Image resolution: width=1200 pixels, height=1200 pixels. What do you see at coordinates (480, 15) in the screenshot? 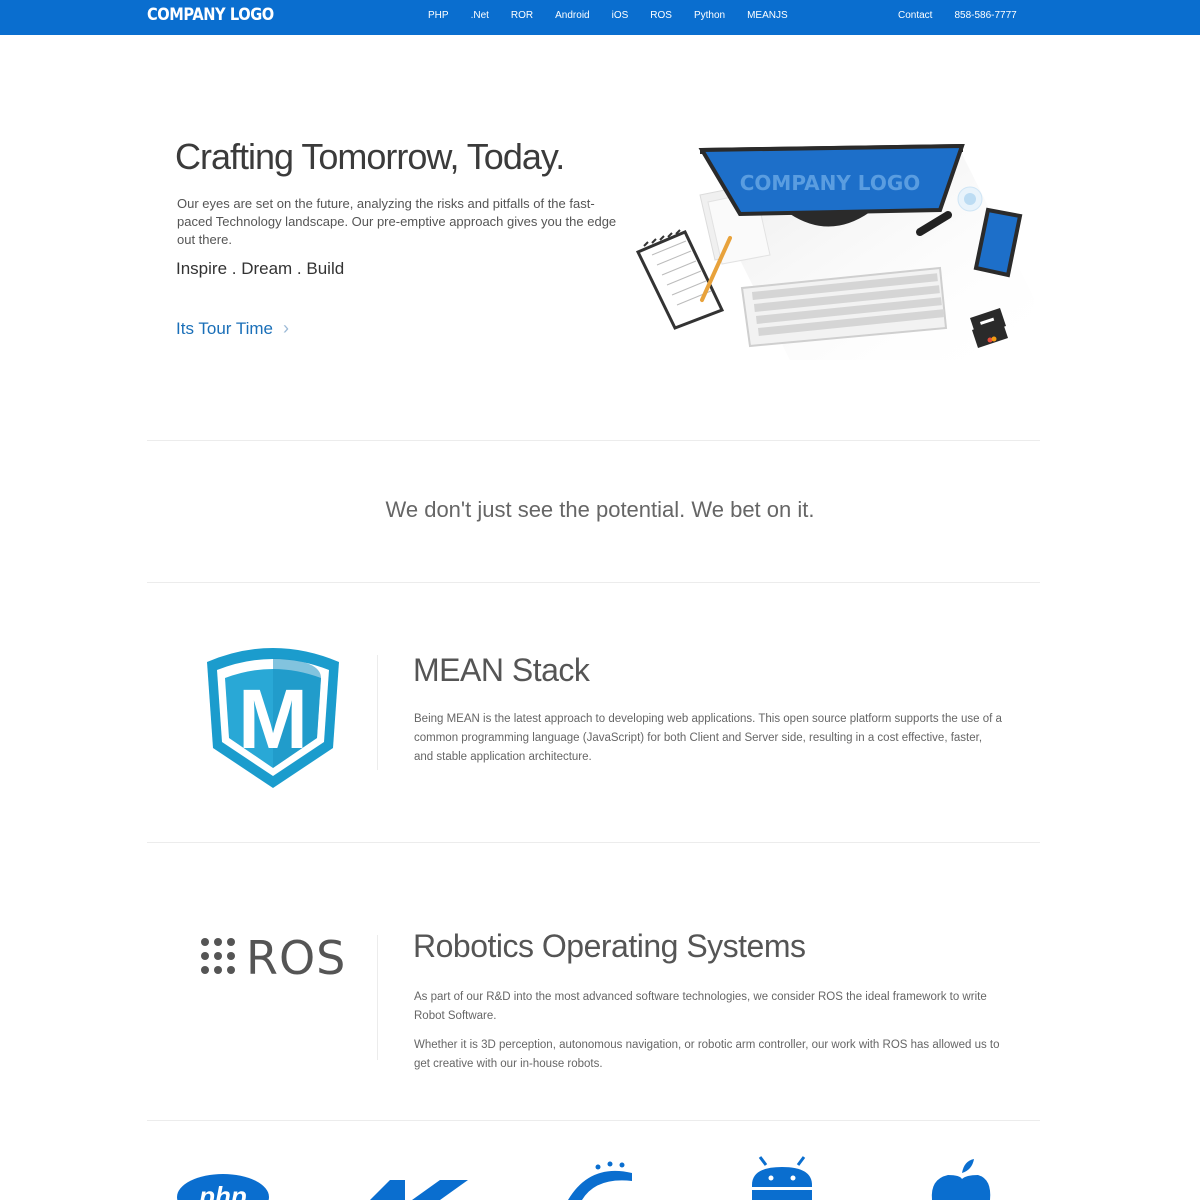
I see `nav-link-dotnet: .Net` at bounding box center [480, 15].